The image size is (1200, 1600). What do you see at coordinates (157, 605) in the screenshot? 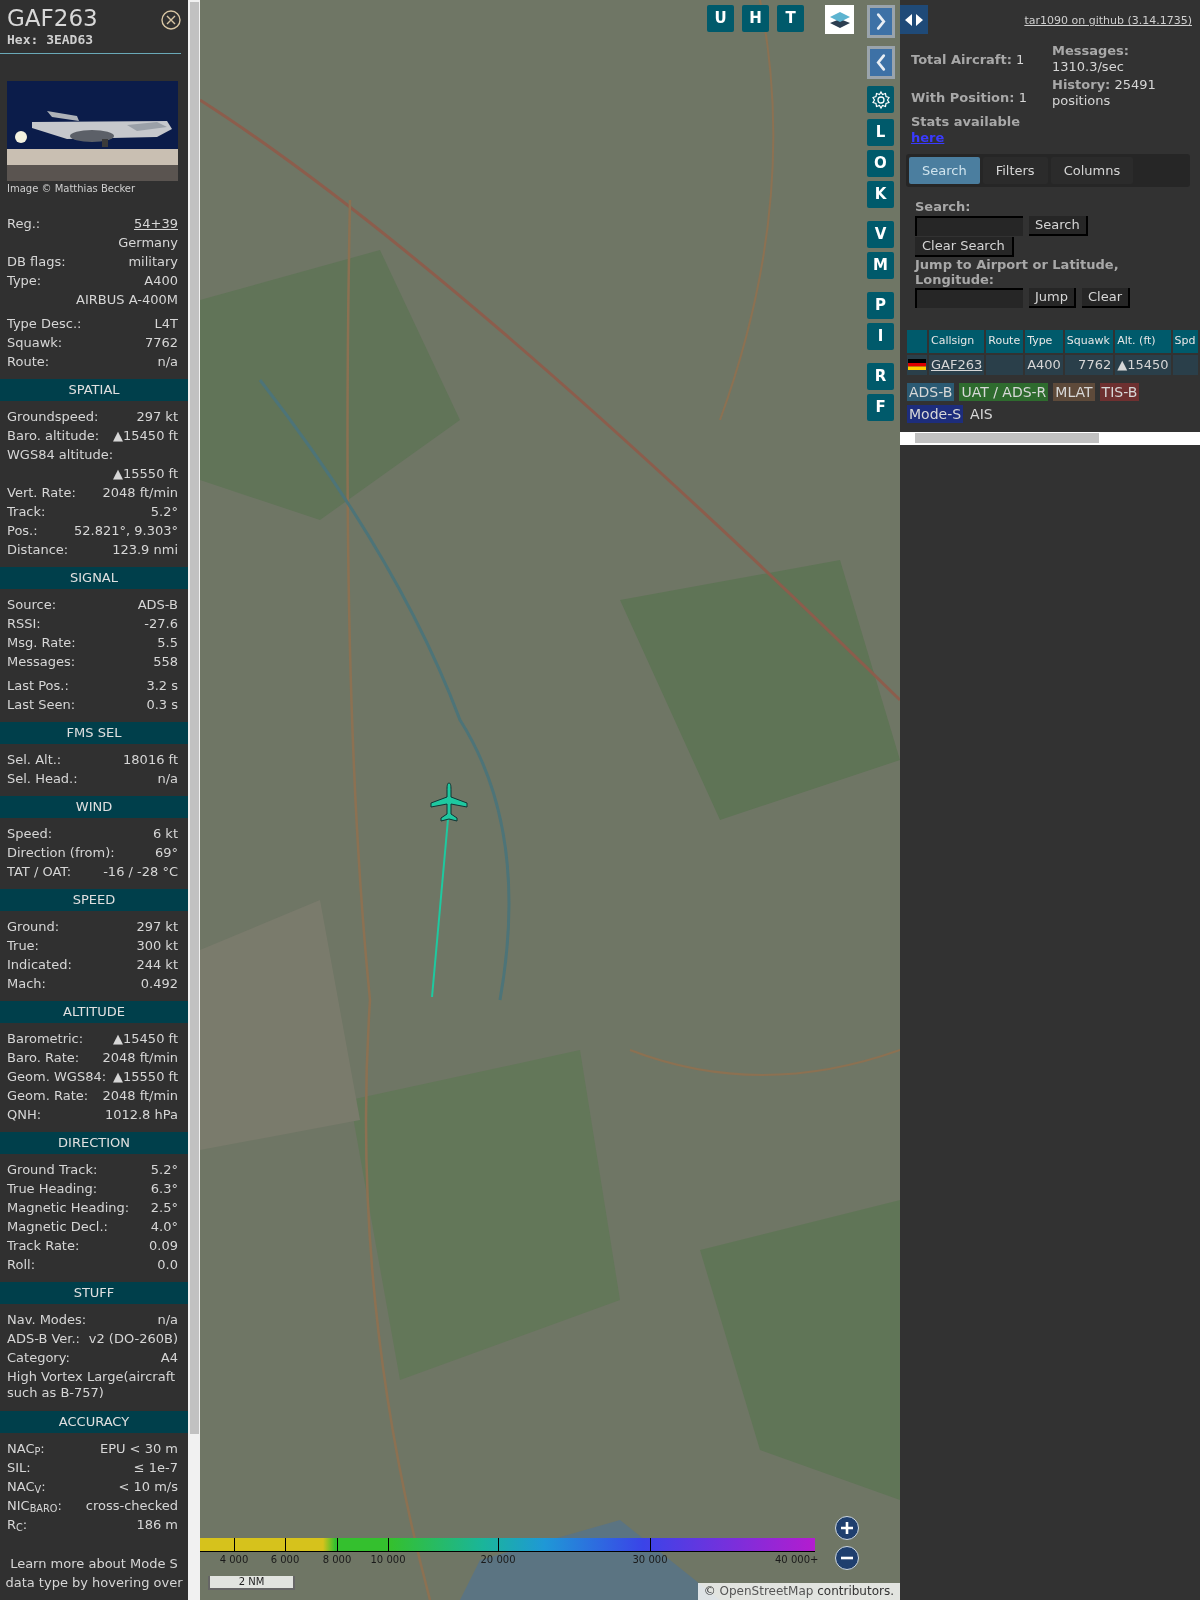
I see `field-value: ADS-B` at bounding box center [157, 605].